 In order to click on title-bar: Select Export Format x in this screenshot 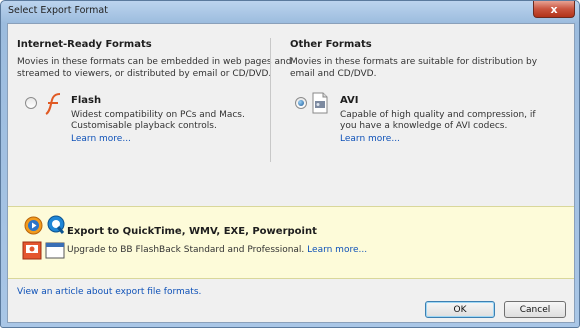, I will do `click(290, 11)`.